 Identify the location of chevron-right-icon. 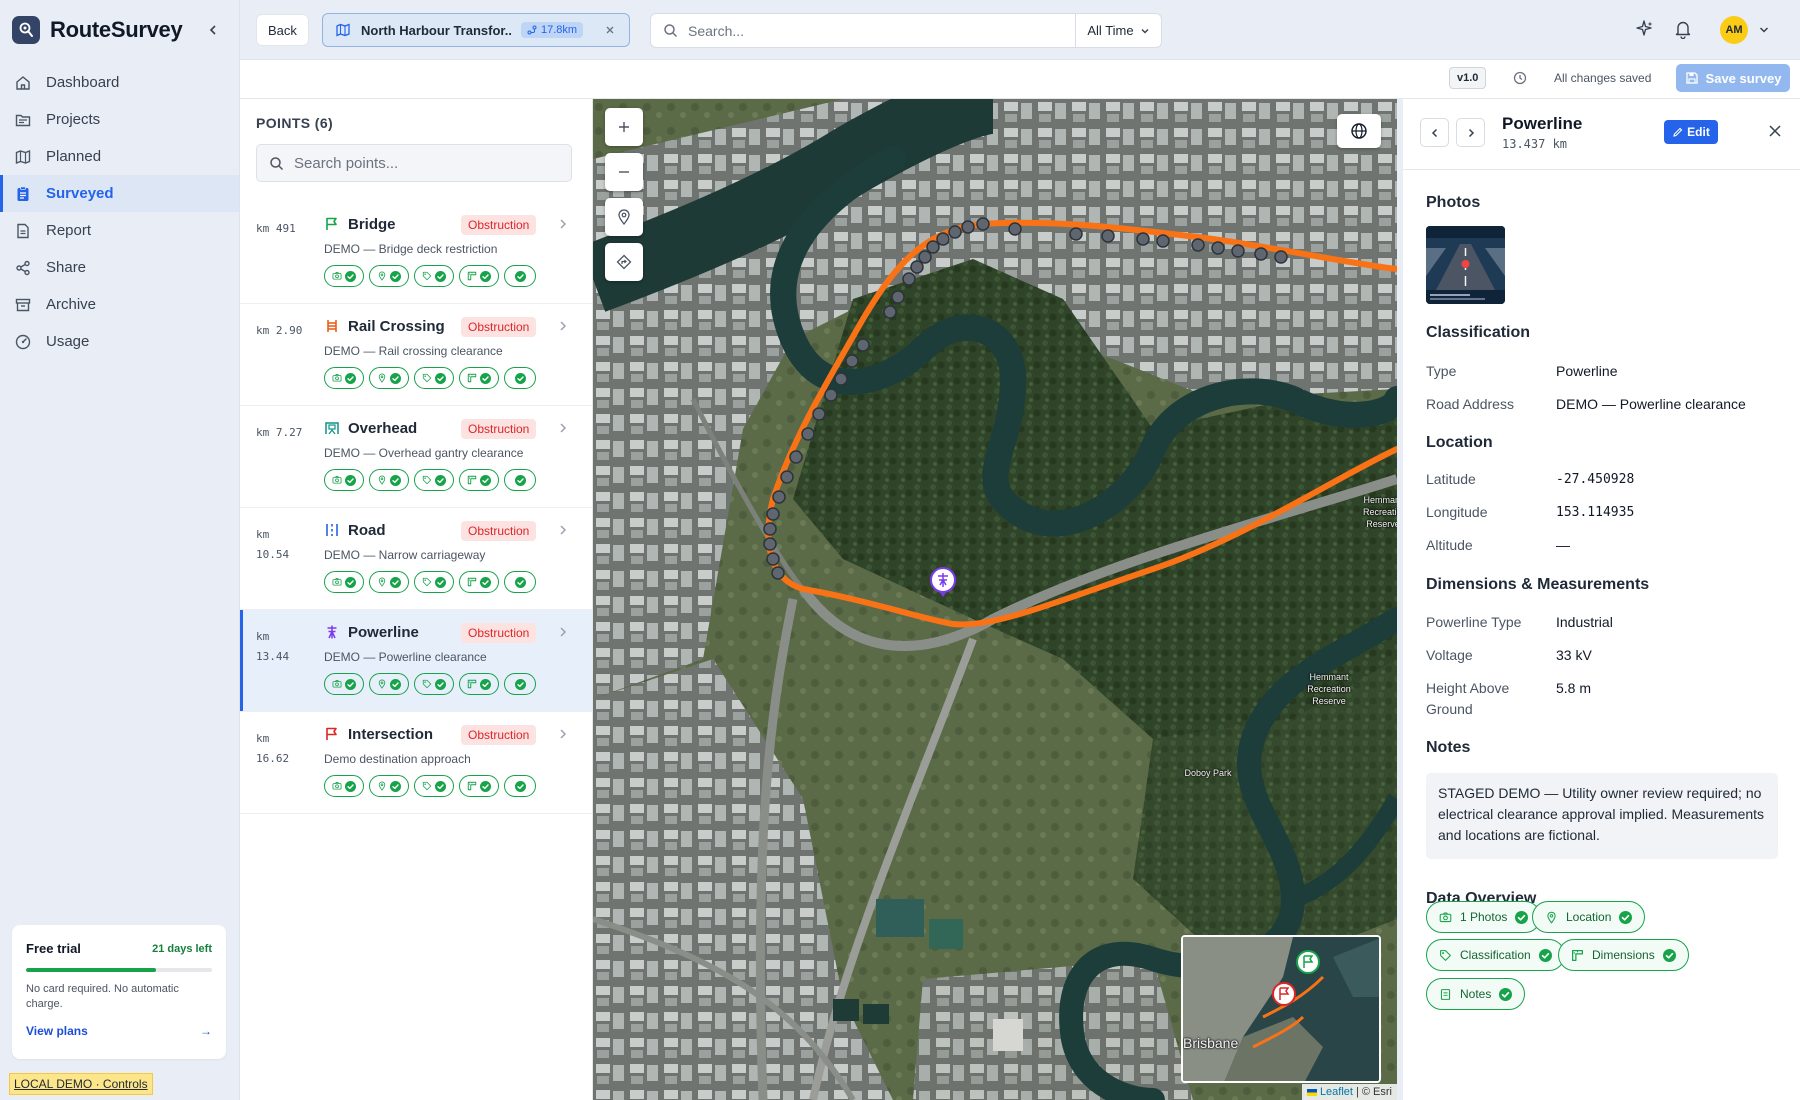
(563, 632).